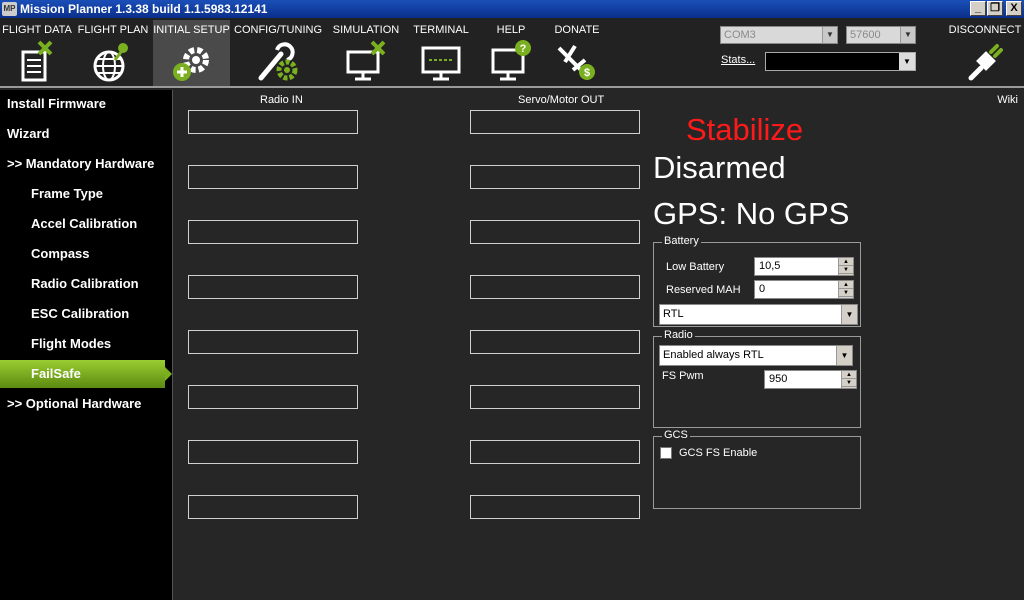 This screenshot has width=1024, height=600. I want to click on menu-flight-plan: FLIGHT PLAN, so click(113, 53).